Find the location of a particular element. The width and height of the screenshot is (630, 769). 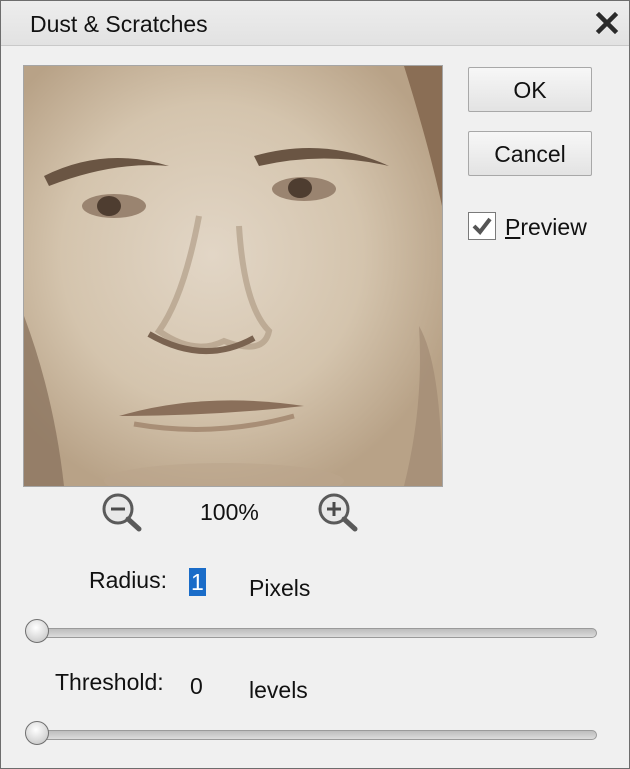

radius-input: 1 is located at coordinates (197, 582).